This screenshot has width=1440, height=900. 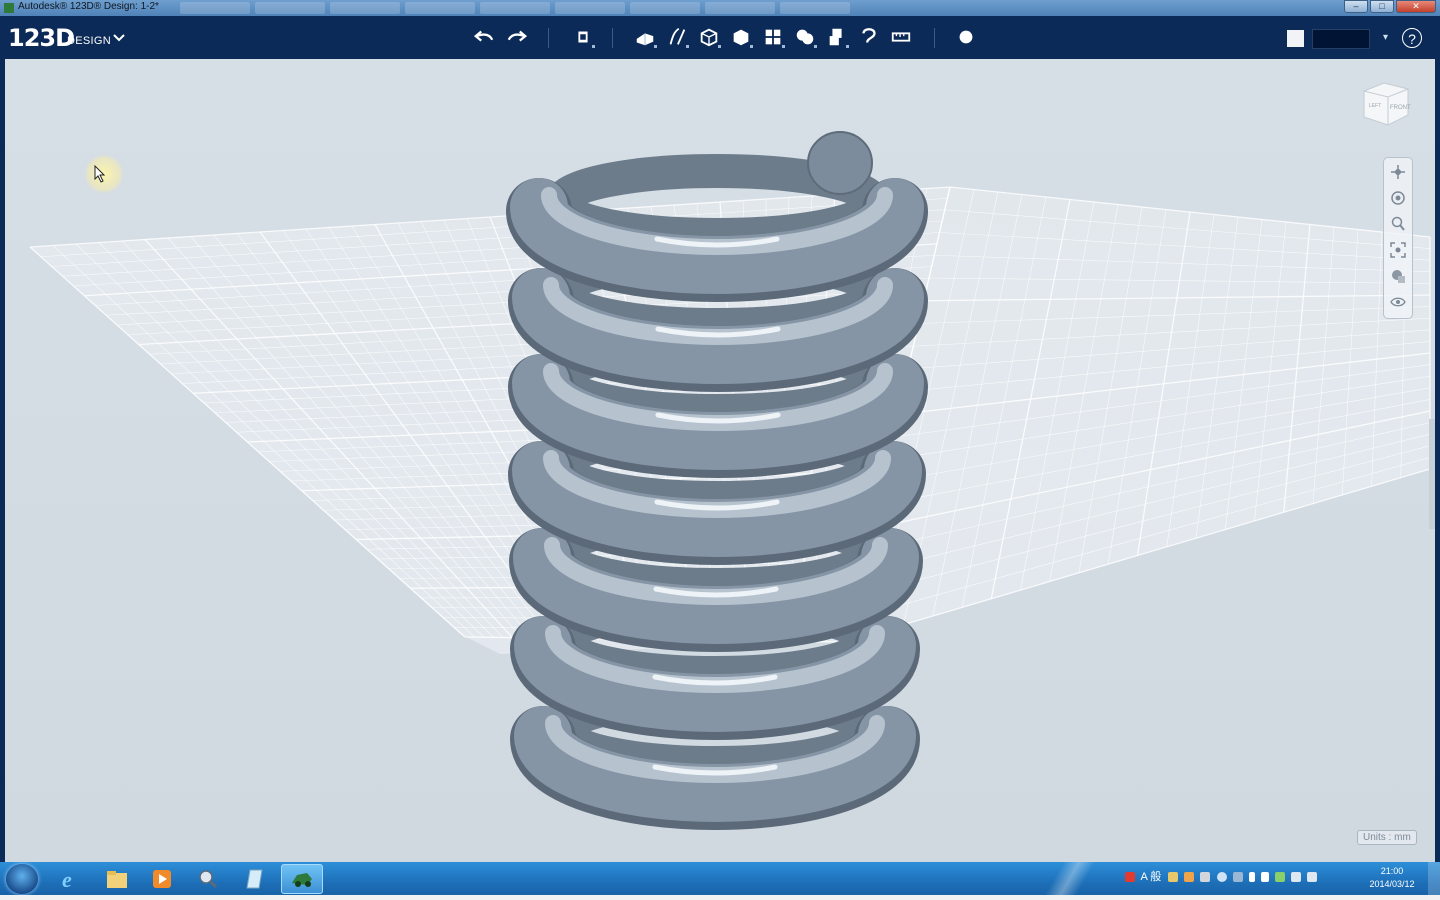 What do you see at coordinates (1412, 38) in the screenshot?
I see `help-icon: ?` at bounding box center [1412, 38].